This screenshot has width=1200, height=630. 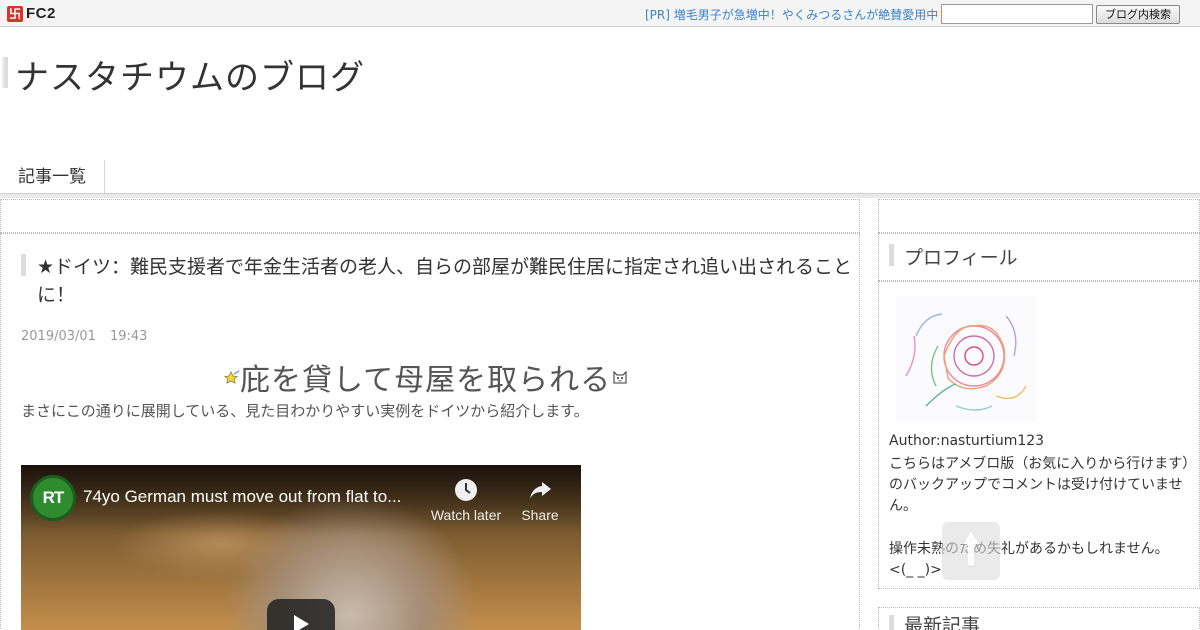 I want to click on watch-later-button: Watch later, so click(x=466, y=500).